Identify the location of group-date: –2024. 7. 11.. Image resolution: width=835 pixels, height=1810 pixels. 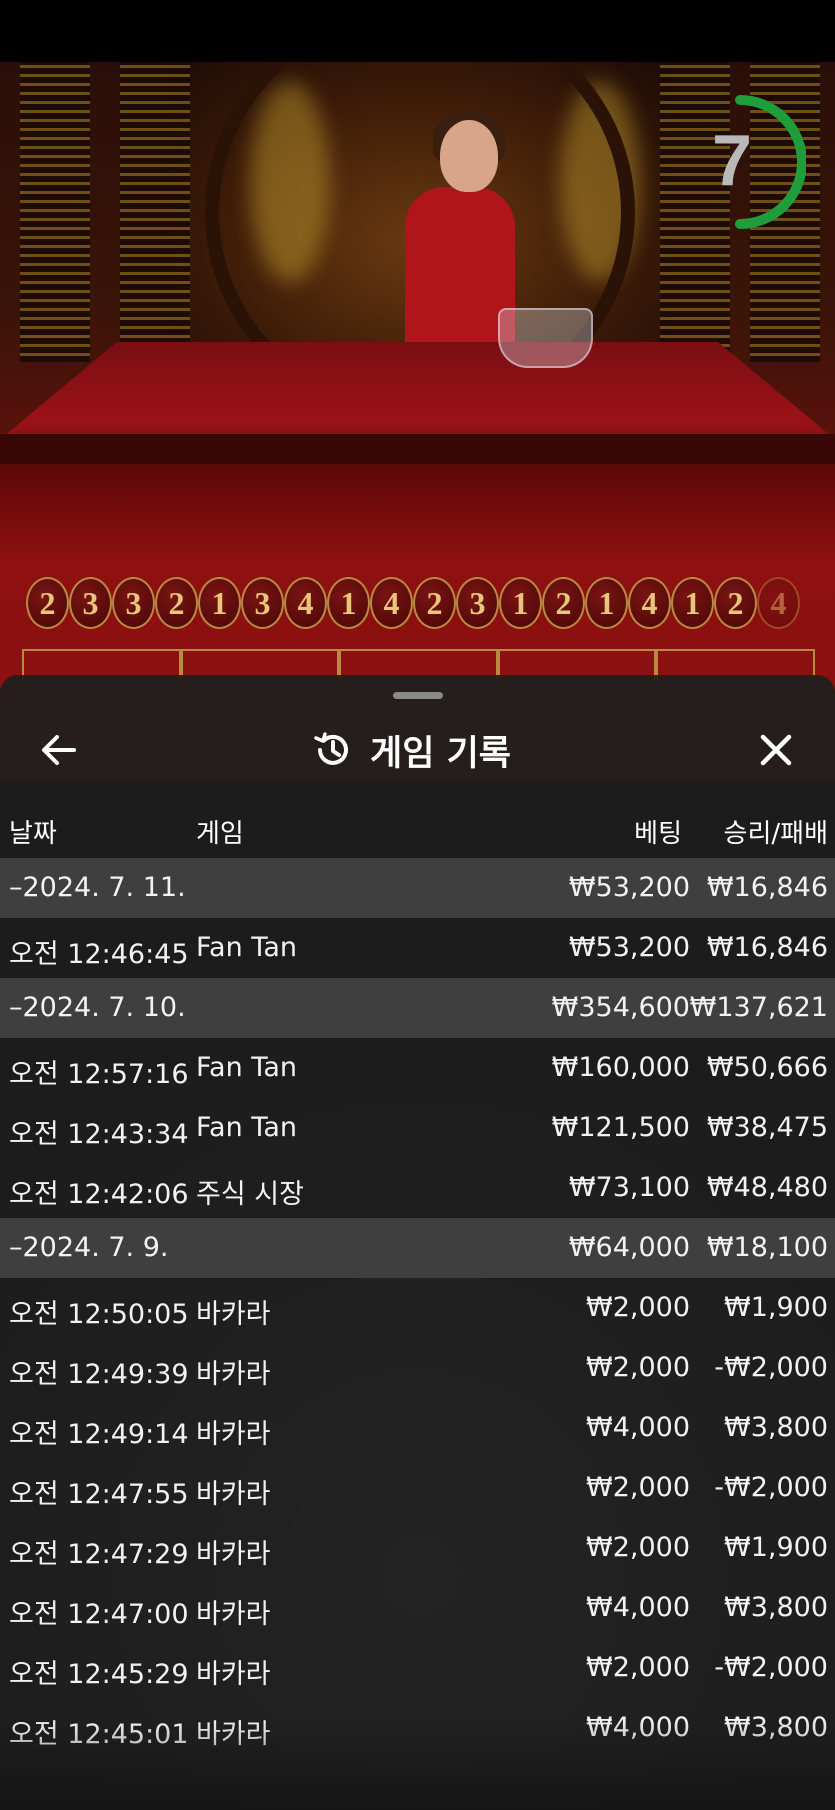
(97, 887).